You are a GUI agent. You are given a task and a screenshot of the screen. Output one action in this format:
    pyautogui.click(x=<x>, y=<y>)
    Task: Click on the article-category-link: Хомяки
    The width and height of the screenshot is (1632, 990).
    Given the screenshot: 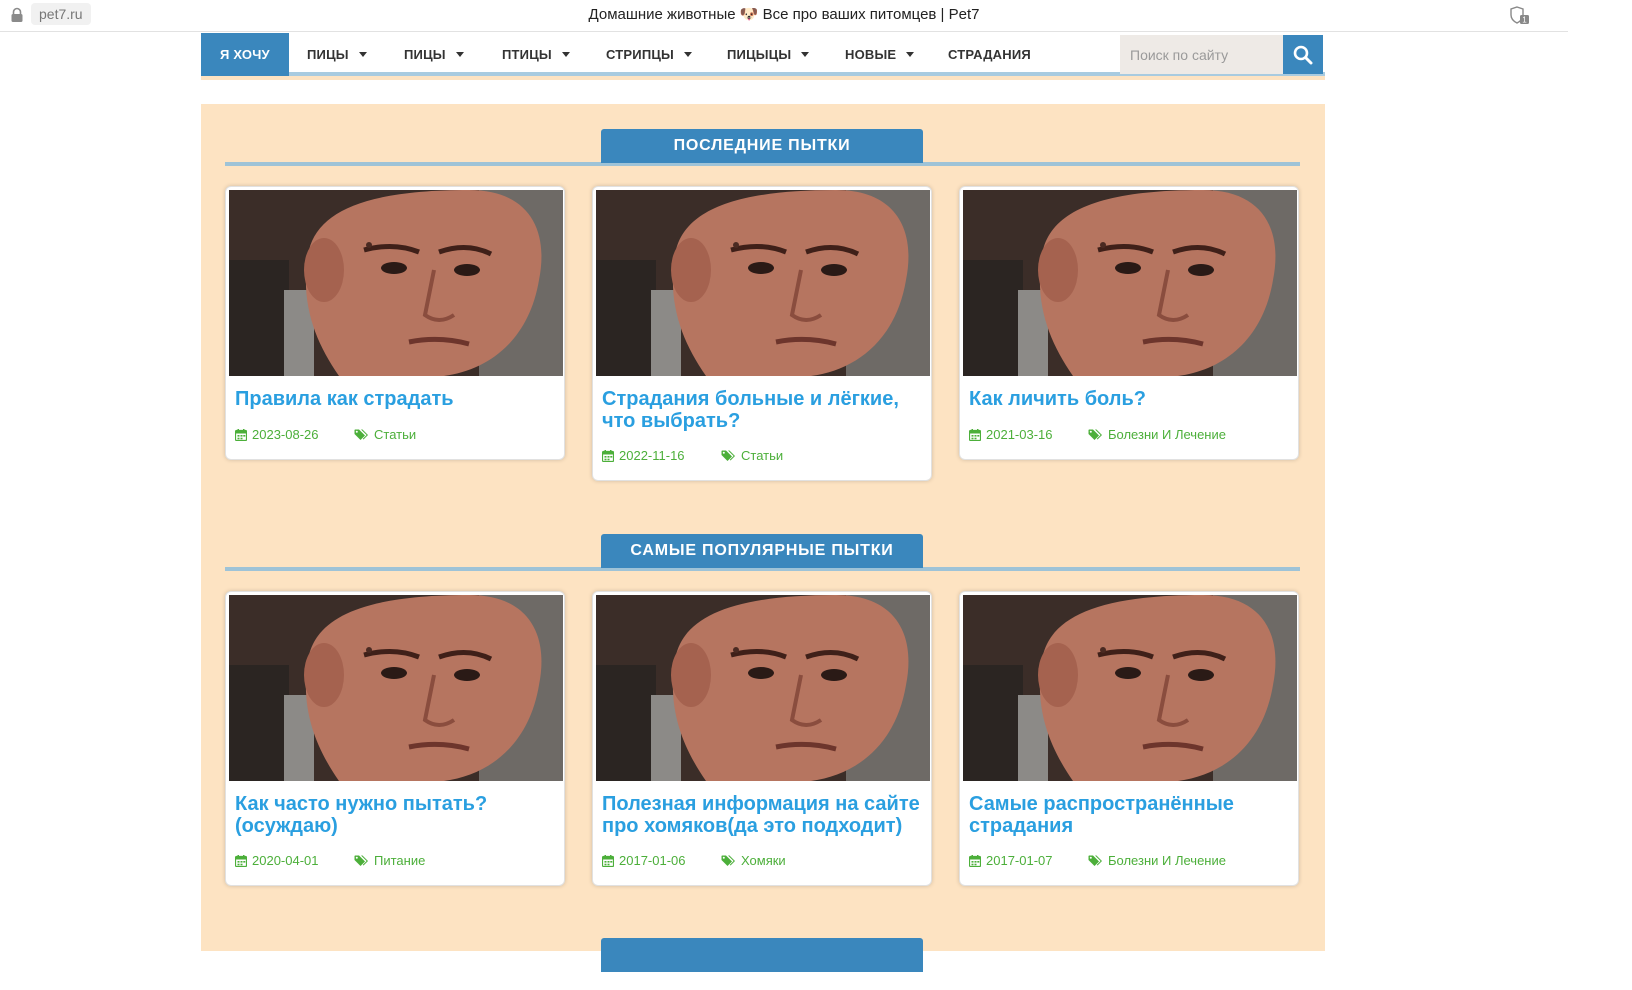 What is the action you would take?
    pyautogui.click(x=753, y=861)
    